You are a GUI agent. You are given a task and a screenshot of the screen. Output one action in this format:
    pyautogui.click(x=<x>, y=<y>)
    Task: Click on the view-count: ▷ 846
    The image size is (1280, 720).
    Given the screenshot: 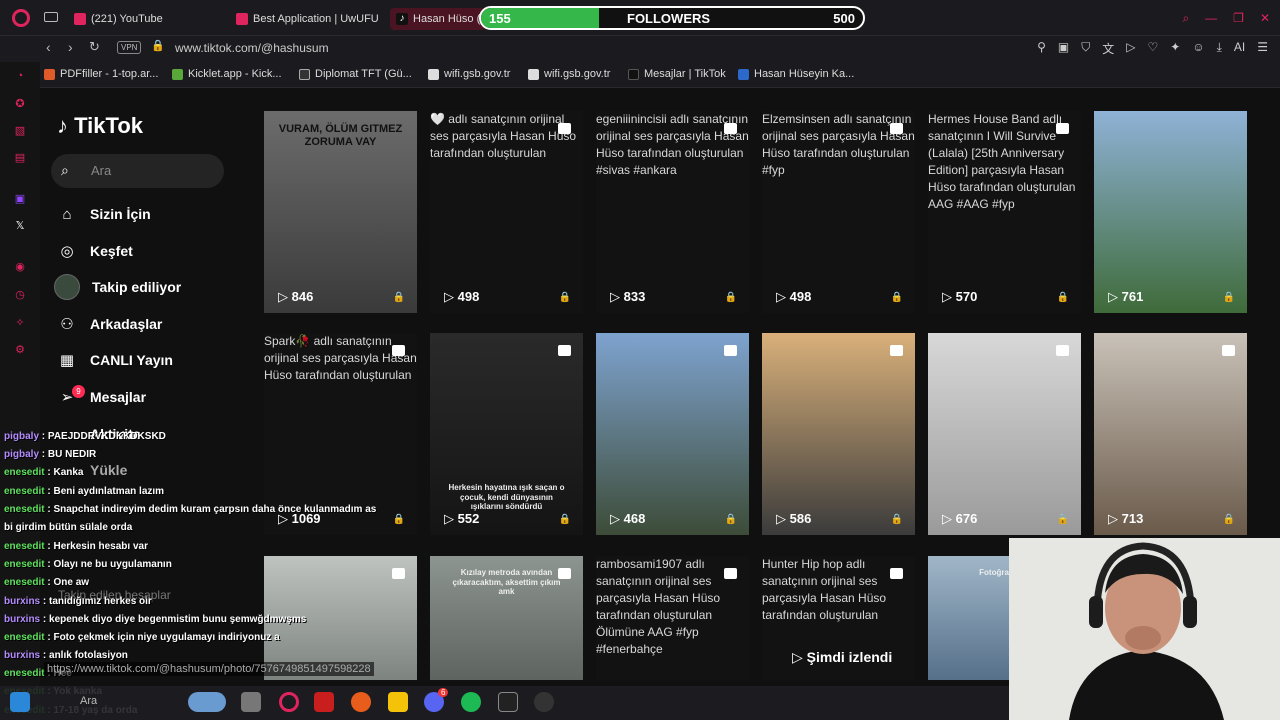 What is the action you would take?
    pyautogui.click(x=295, y=297)
    